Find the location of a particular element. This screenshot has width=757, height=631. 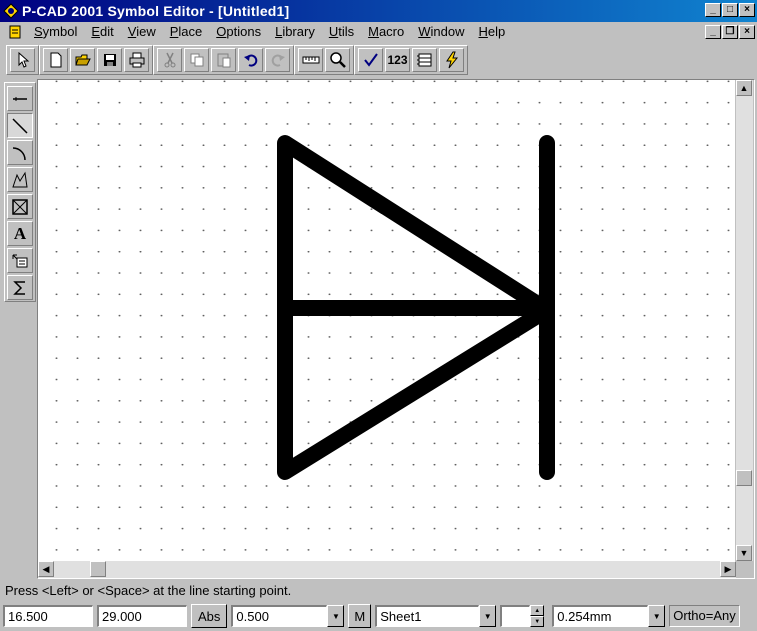

close-button: × is located at coordinates (747, 10).